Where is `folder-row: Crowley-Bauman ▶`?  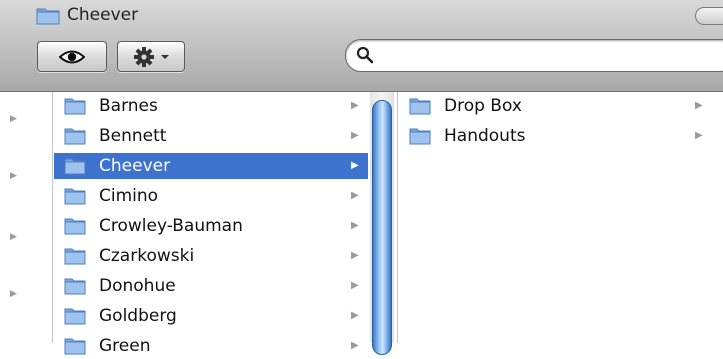
folder-row: Crowley-Bauman ▶ is located at coordinates (211, 226).